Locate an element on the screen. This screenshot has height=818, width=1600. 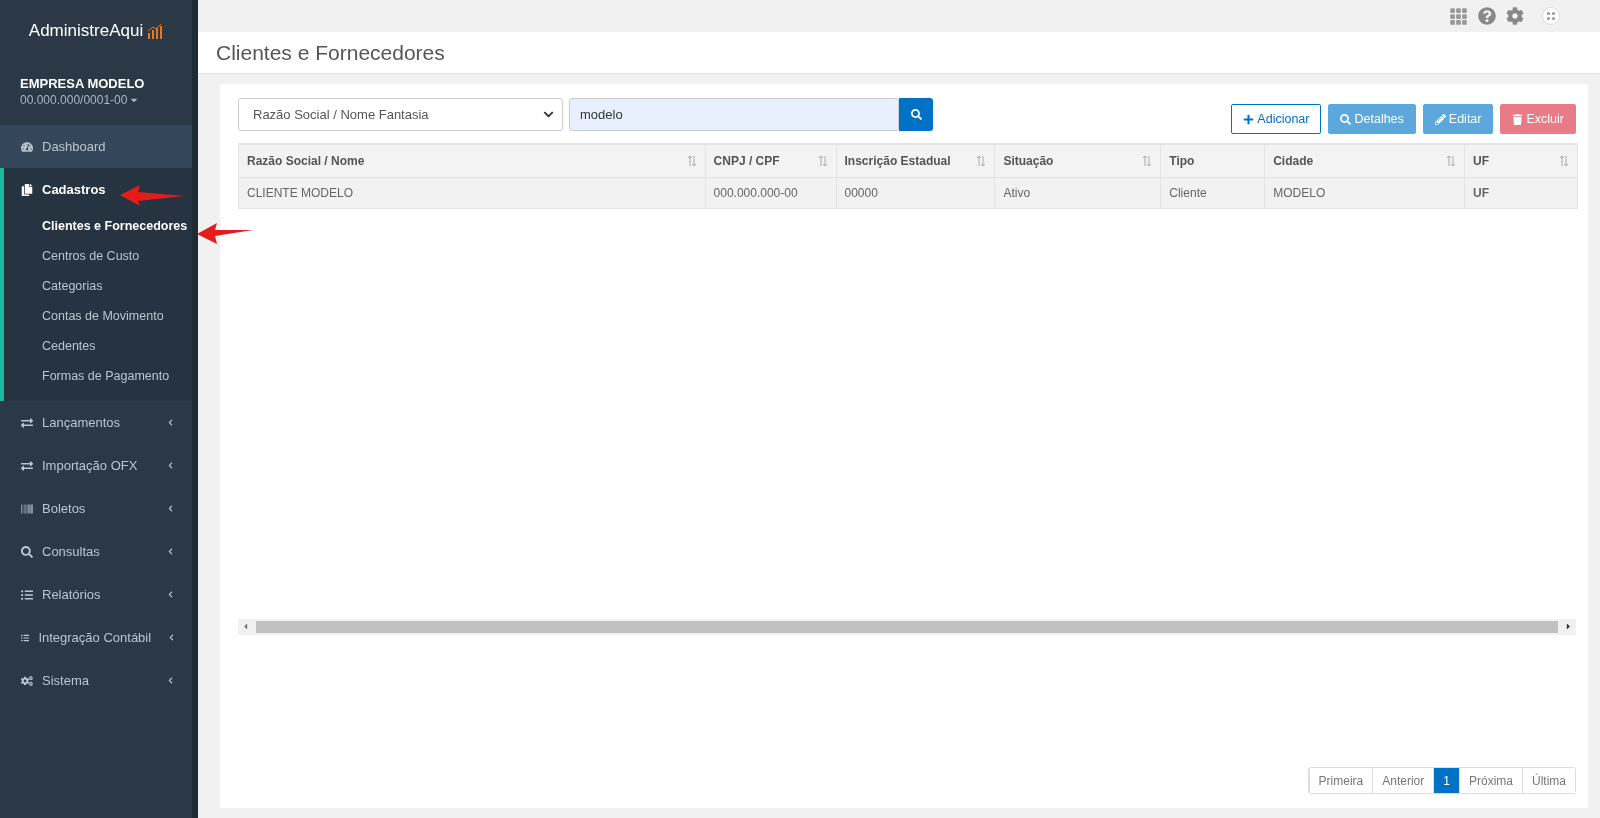
column-header: Inscrição Estadual is located at coordinates (915, 160).